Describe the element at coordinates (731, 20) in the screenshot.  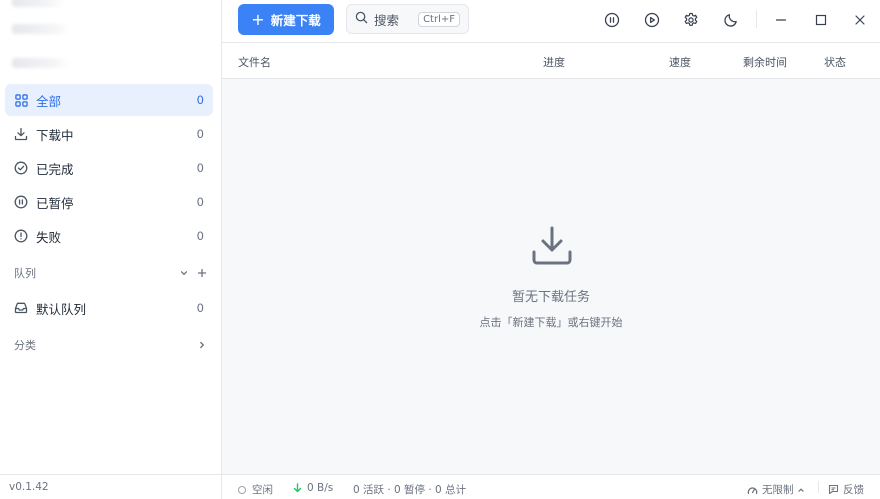
I see `theme-moon-icon` at that location.